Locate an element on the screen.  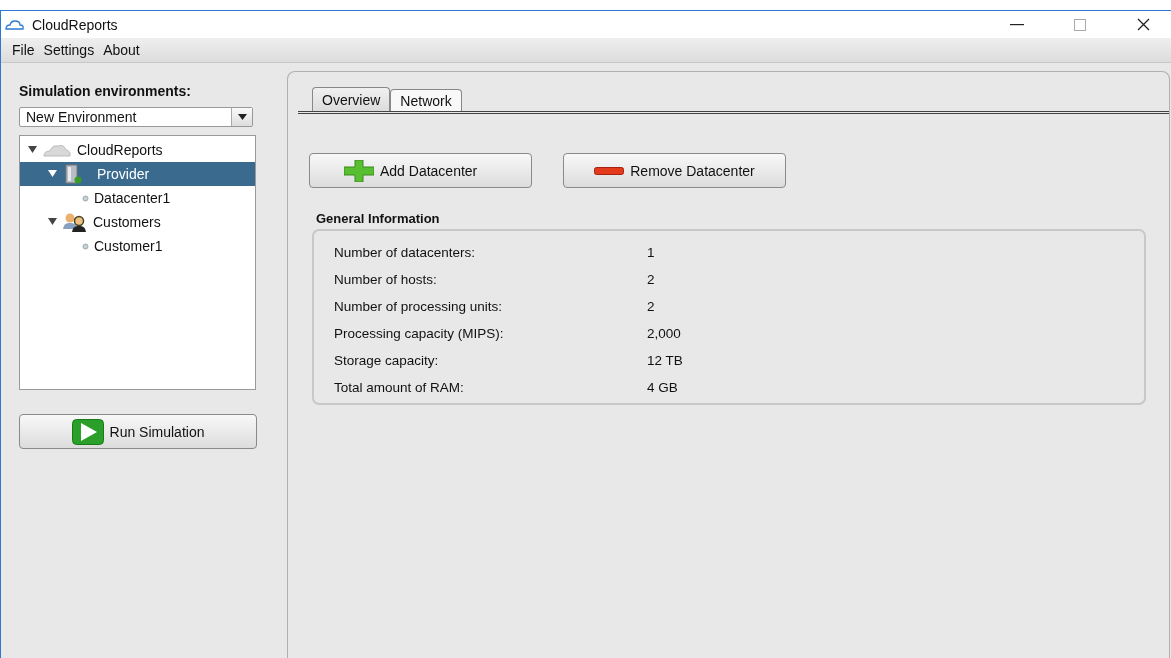
info-label: Number of datacenters: is located at coordinates (405, 252).